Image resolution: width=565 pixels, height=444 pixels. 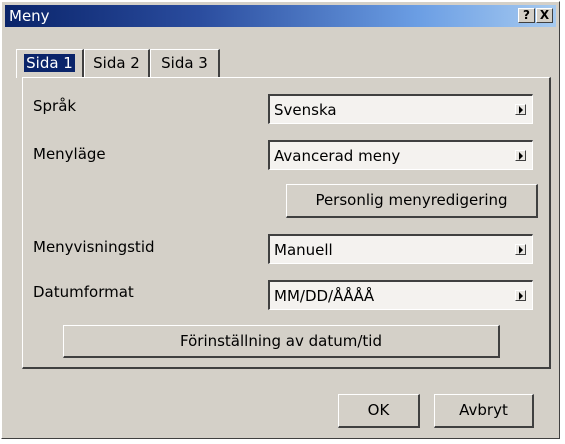 What do you see at coordinates (83, 292) in the screenshot?
I see `date-format-label: Datumformat` at bounding box center [83, 292].